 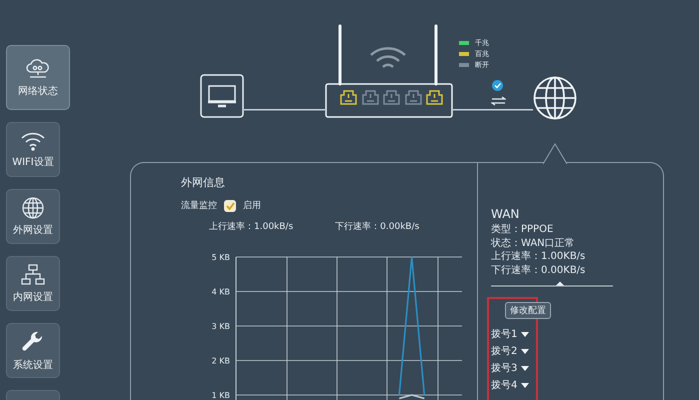 What do you see at coordinates (33, 275) in the screenshot?
I see `network-icon` at bounding box center [33, 275].